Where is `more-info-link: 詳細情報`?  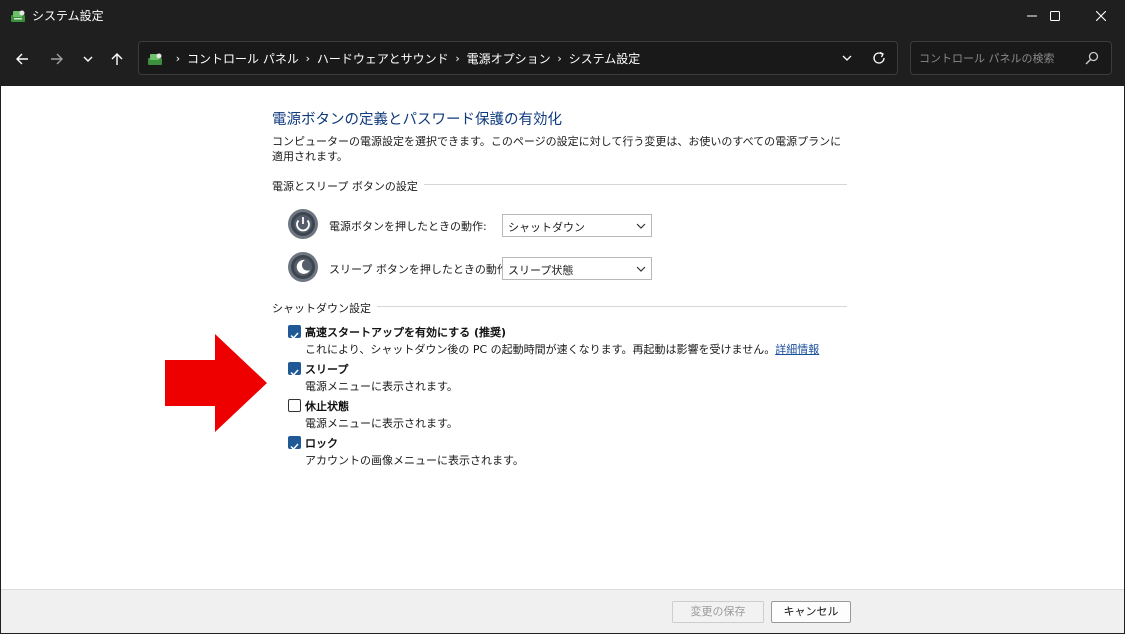
more-info-link: 詳細情報 is located at coordinates (797, 349).